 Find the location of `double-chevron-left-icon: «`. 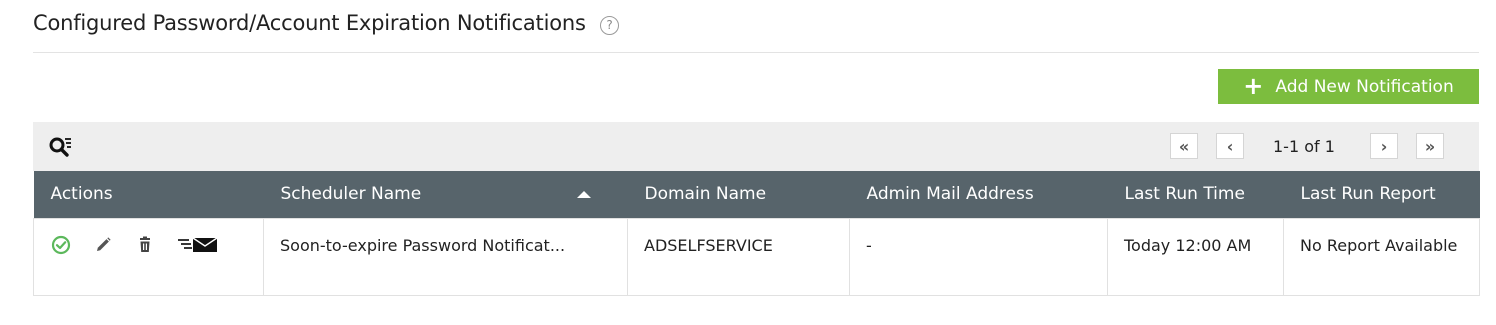

double-chevron-left-icon: « is located at coordinates (1184, 146).